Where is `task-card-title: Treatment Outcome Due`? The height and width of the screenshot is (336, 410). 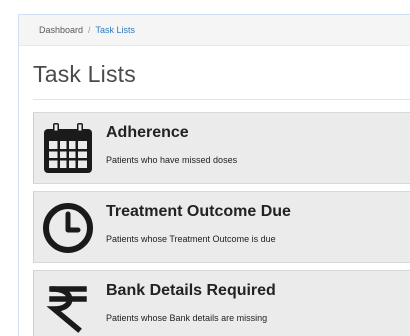 task-card-title: Treatment Outcome Due is located at coordinates (198, 211).